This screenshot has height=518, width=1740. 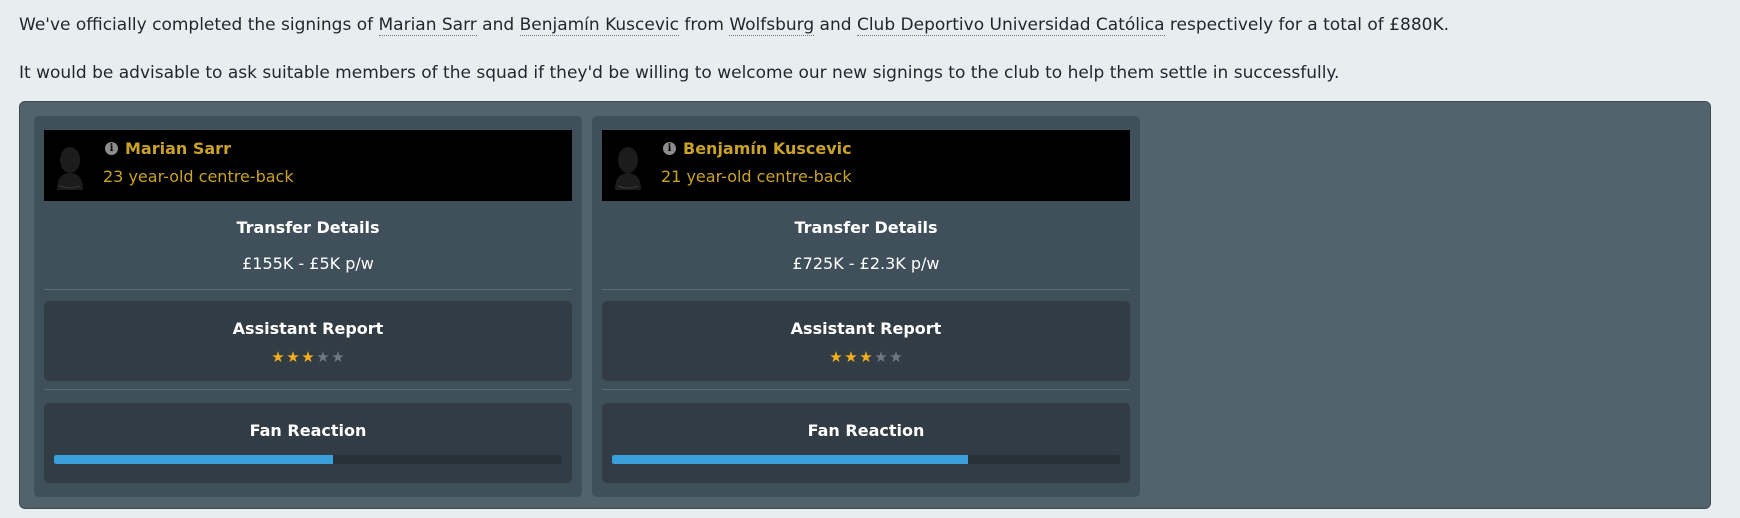 What do you see at coordinates (1010, 25) in the screenshot?
I see `club-link-universidad-catolica: Club Deportivo Universidad Católica` at bounding box center [1010, 25].